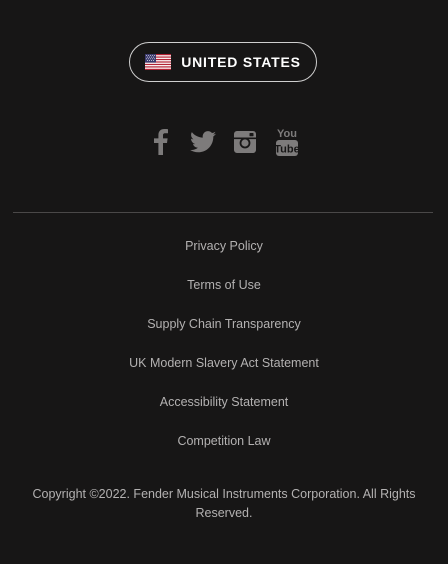 The image size is (448, 564). I want to click on instagram-link, so click(245, 142).